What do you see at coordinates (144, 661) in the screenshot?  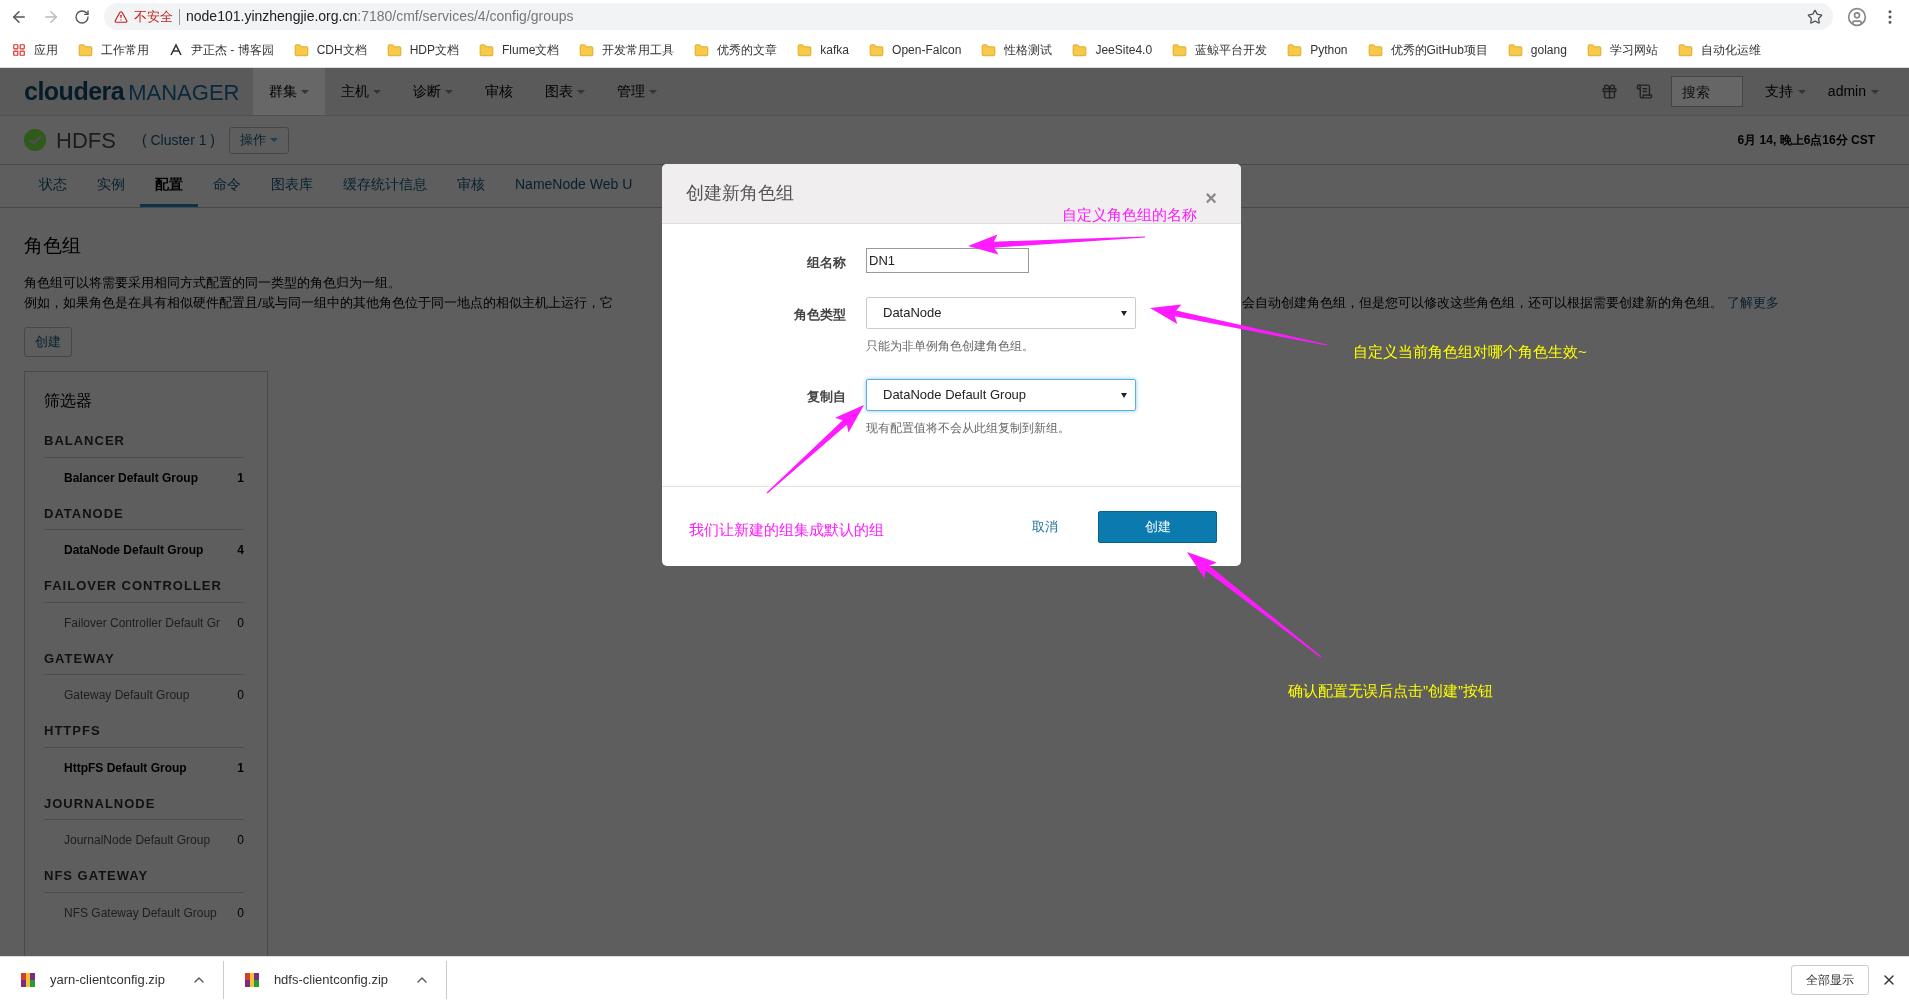 I see `group-heading: GATEWAY` at bounding box center [144, 661].